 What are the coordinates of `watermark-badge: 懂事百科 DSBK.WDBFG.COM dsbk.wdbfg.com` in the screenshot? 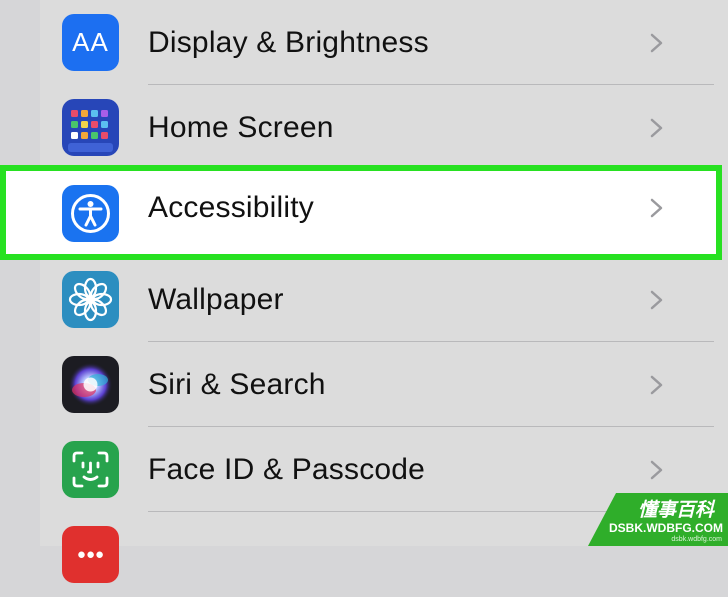 It's located at (658, 519).